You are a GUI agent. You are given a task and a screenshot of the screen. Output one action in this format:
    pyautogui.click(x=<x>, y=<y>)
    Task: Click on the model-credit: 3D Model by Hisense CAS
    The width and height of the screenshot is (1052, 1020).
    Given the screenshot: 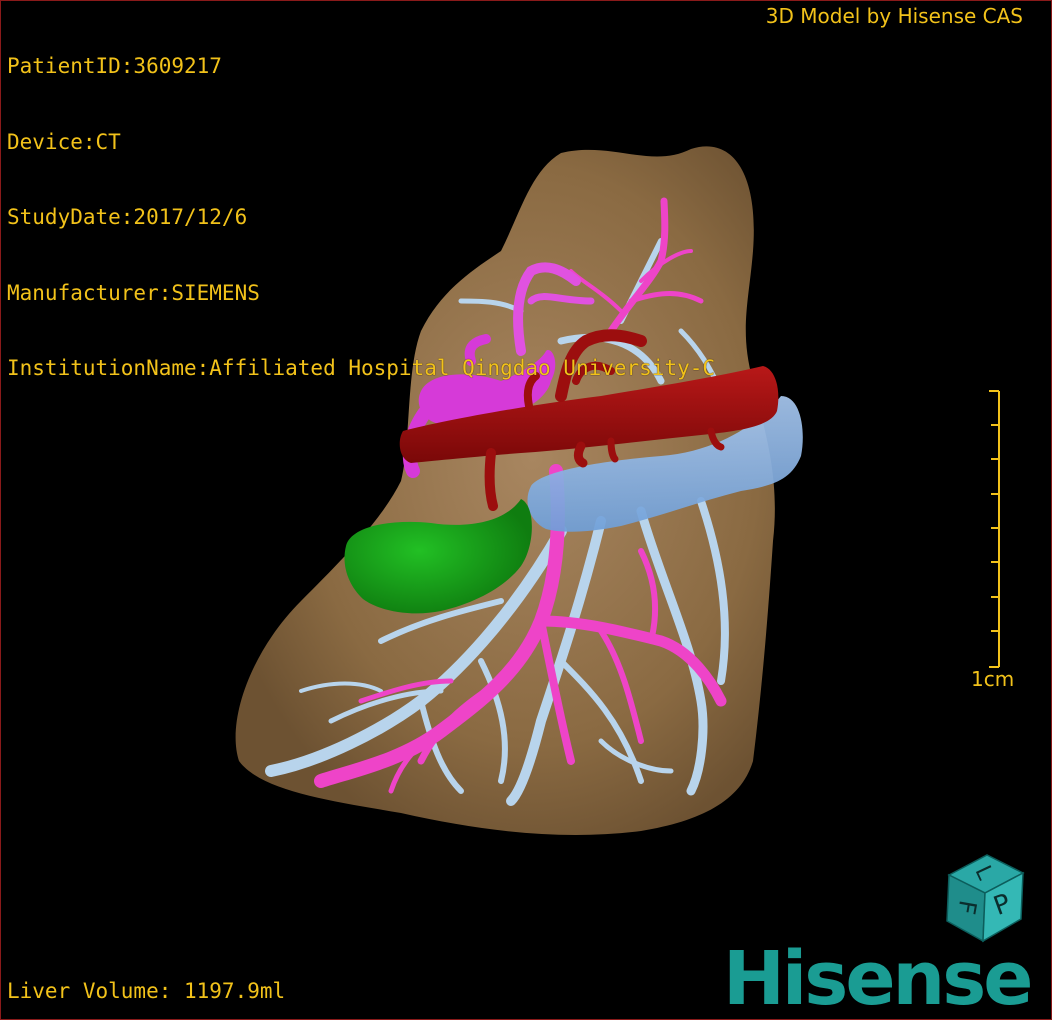 What is the action you would take?
    pyautogui.click(x=894, y=16)
    